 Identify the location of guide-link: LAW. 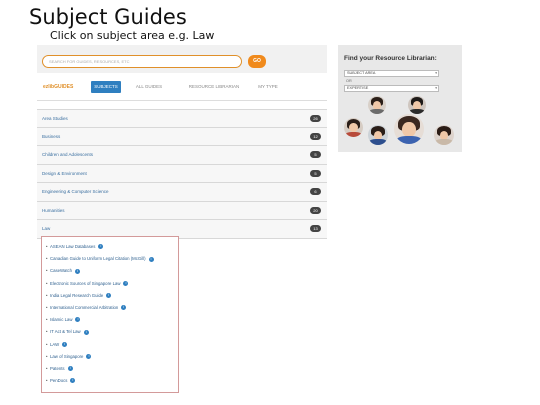
(54, 344).